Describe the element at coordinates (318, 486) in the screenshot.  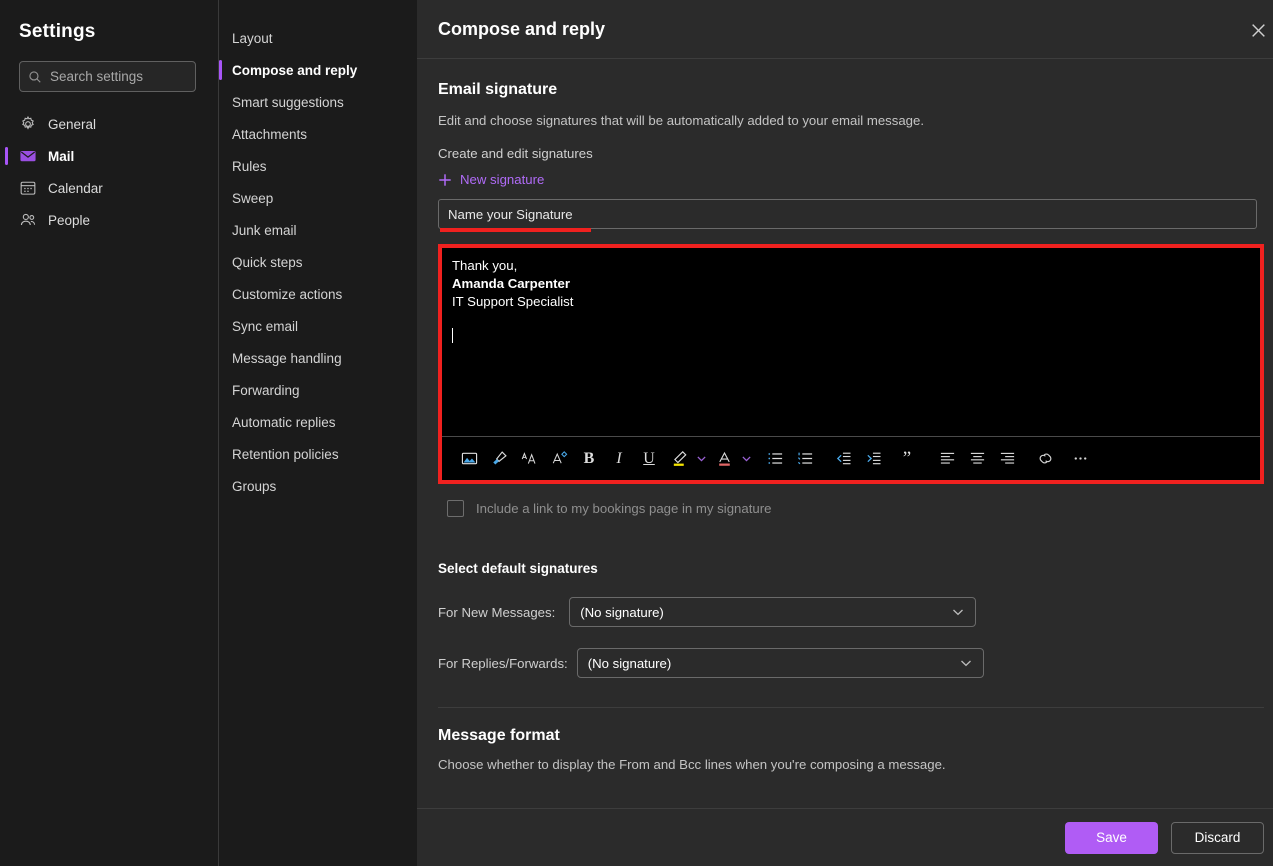
I see `subnav-item-groups: Groups` at that location.